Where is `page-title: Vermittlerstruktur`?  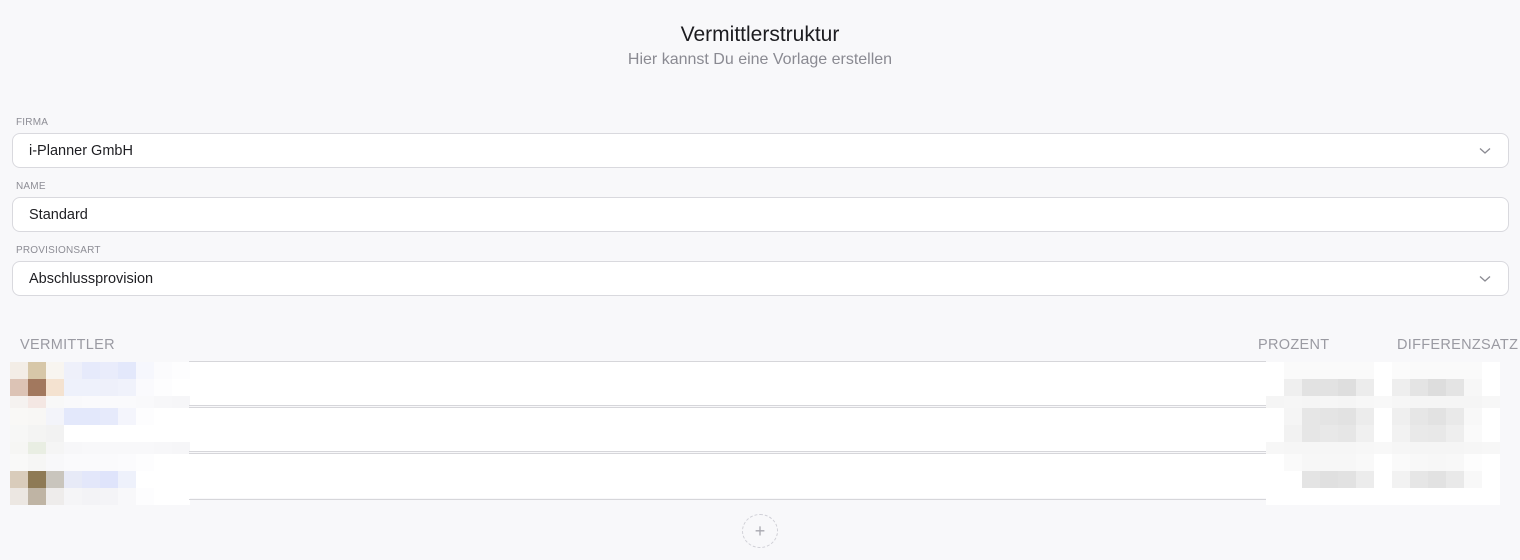
page-title: Vermittlerstruktur is located at coordinates (760, 34).